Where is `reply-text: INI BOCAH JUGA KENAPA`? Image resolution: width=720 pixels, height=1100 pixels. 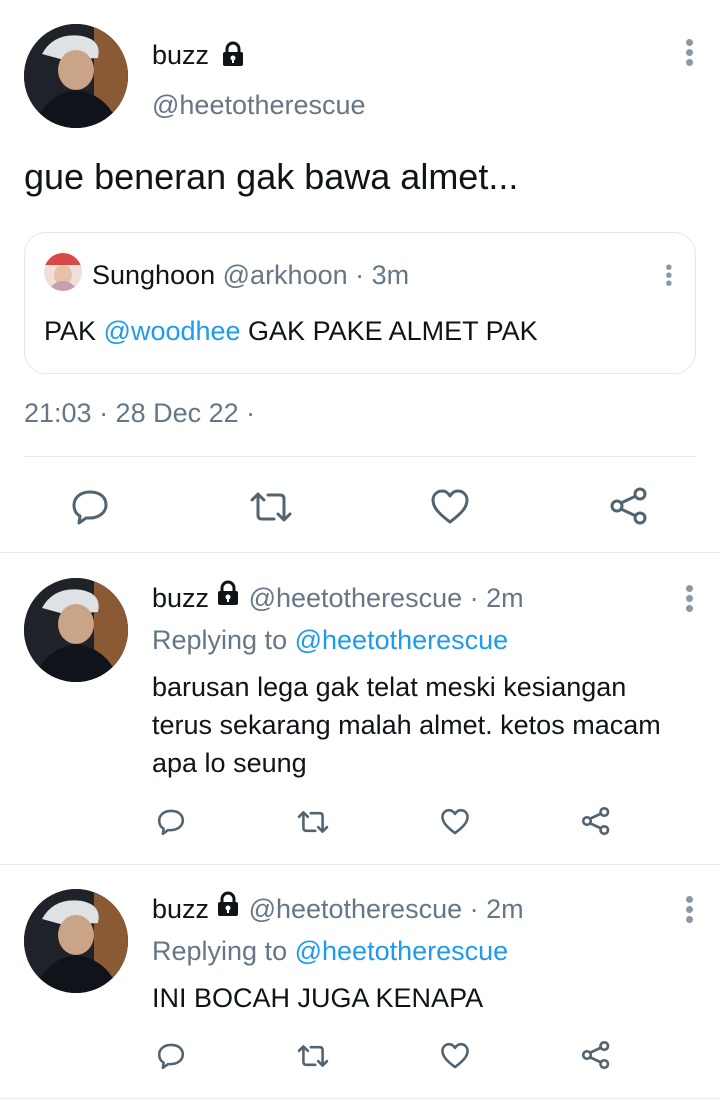
reply-text: INI BOCAH JUGA KENAPA is located at coordinates (317, 998).